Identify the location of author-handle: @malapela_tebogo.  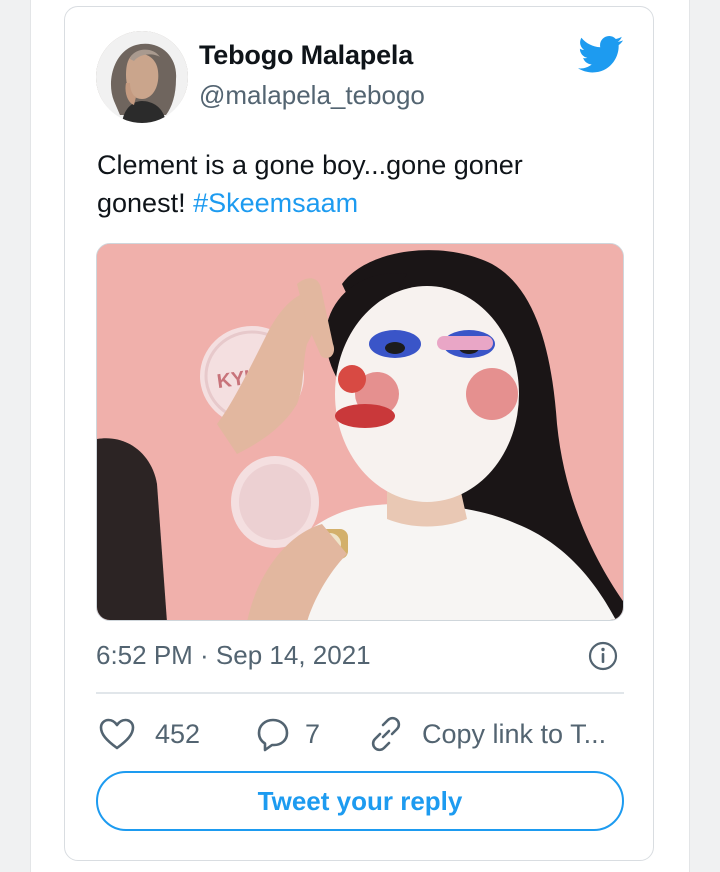
(312, 95).